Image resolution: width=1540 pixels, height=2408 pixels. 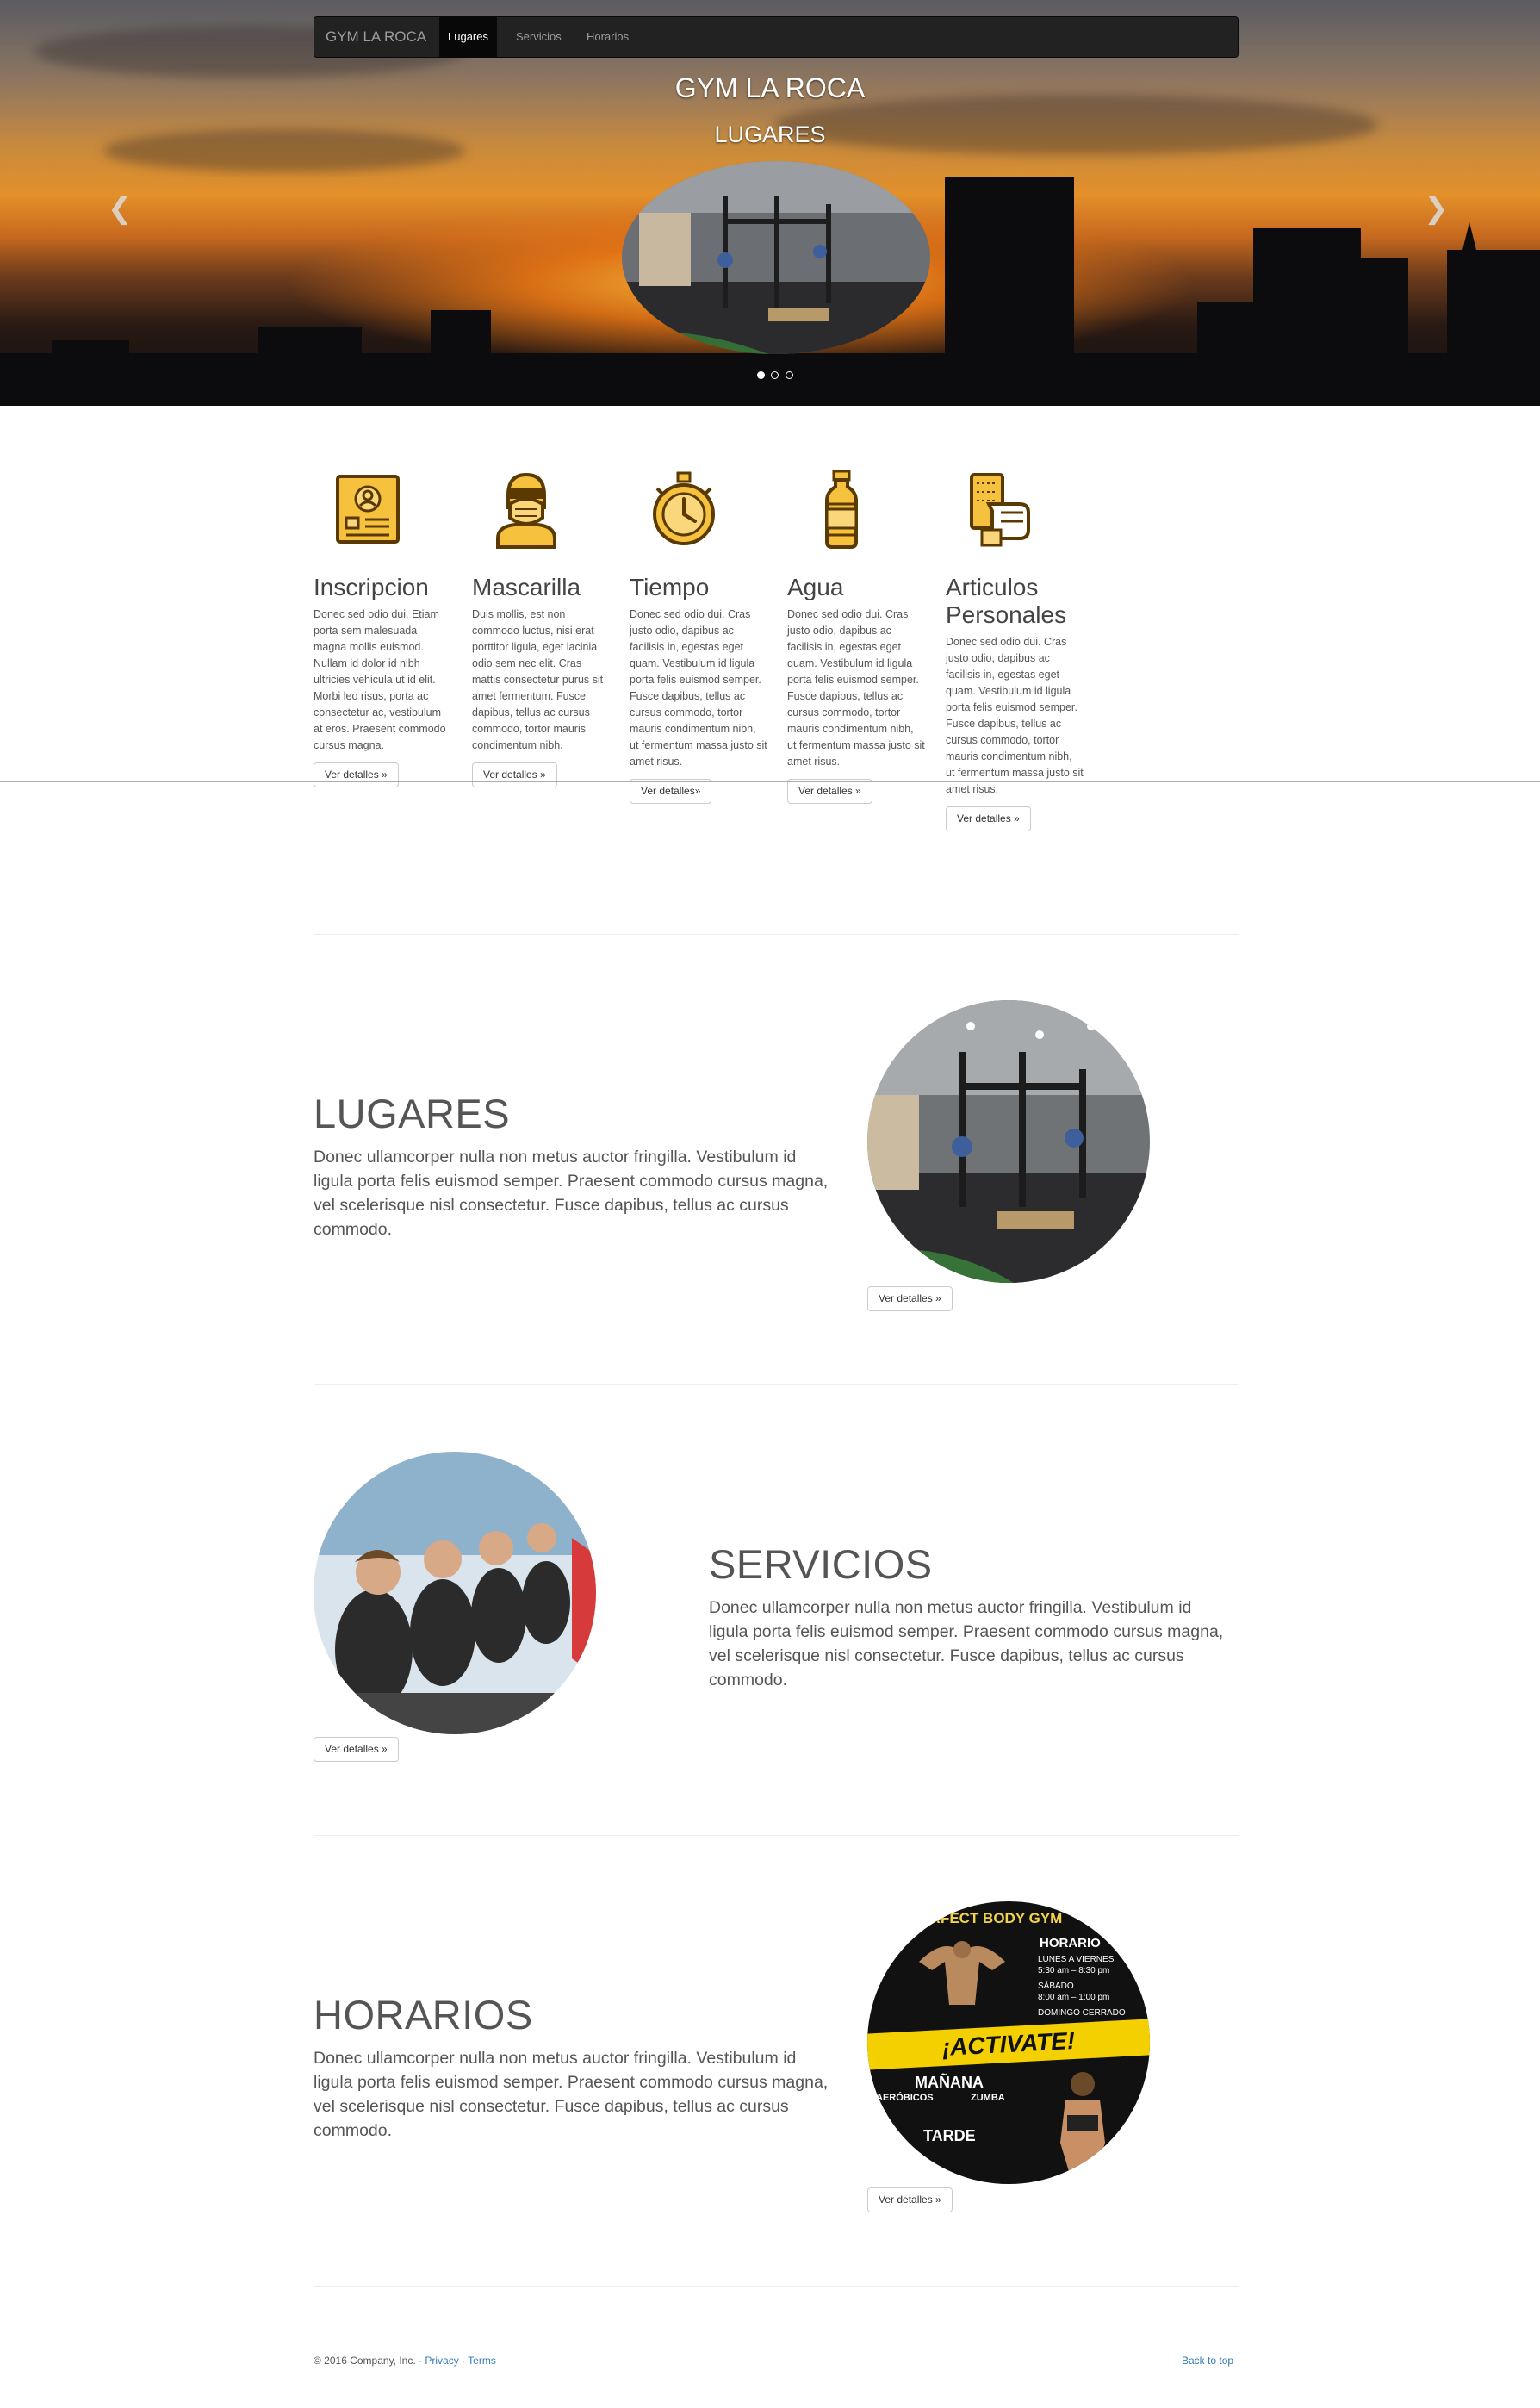 I want to click on spinning-class-image, so click(x=455, y=1593).